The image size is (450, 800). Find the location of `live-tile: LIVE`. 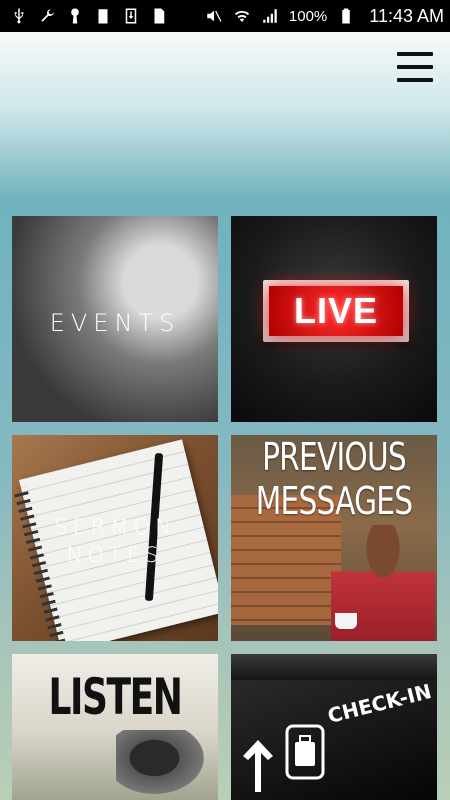

live-tile: LIVE is located at coordinates (334, 319).